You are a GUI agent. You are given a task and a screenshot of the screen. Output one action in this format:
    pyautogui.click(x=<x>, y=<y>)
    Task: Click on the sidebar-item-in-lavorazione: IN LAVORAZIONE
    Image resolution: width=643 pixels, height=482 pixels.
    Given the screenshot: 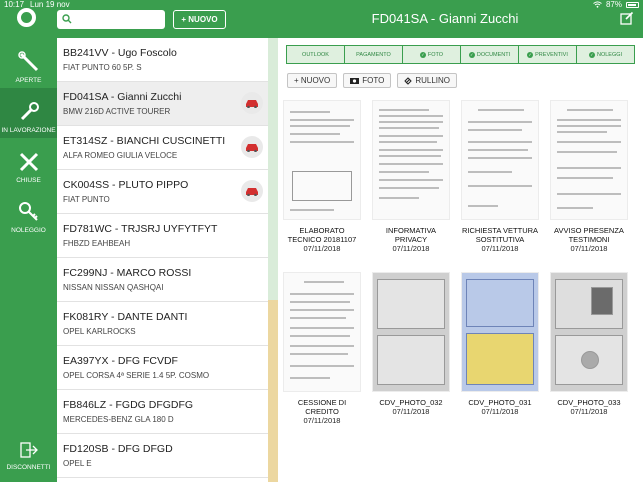 What is the action you would take?
    pyautogui.click(x=28, y=113)
    